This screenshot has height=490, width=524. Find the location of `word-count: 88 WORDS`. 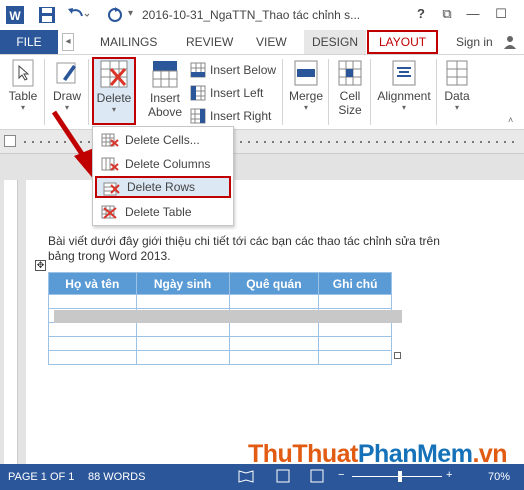

word-count: 88 WORDS is located at coordinates (116, 477).